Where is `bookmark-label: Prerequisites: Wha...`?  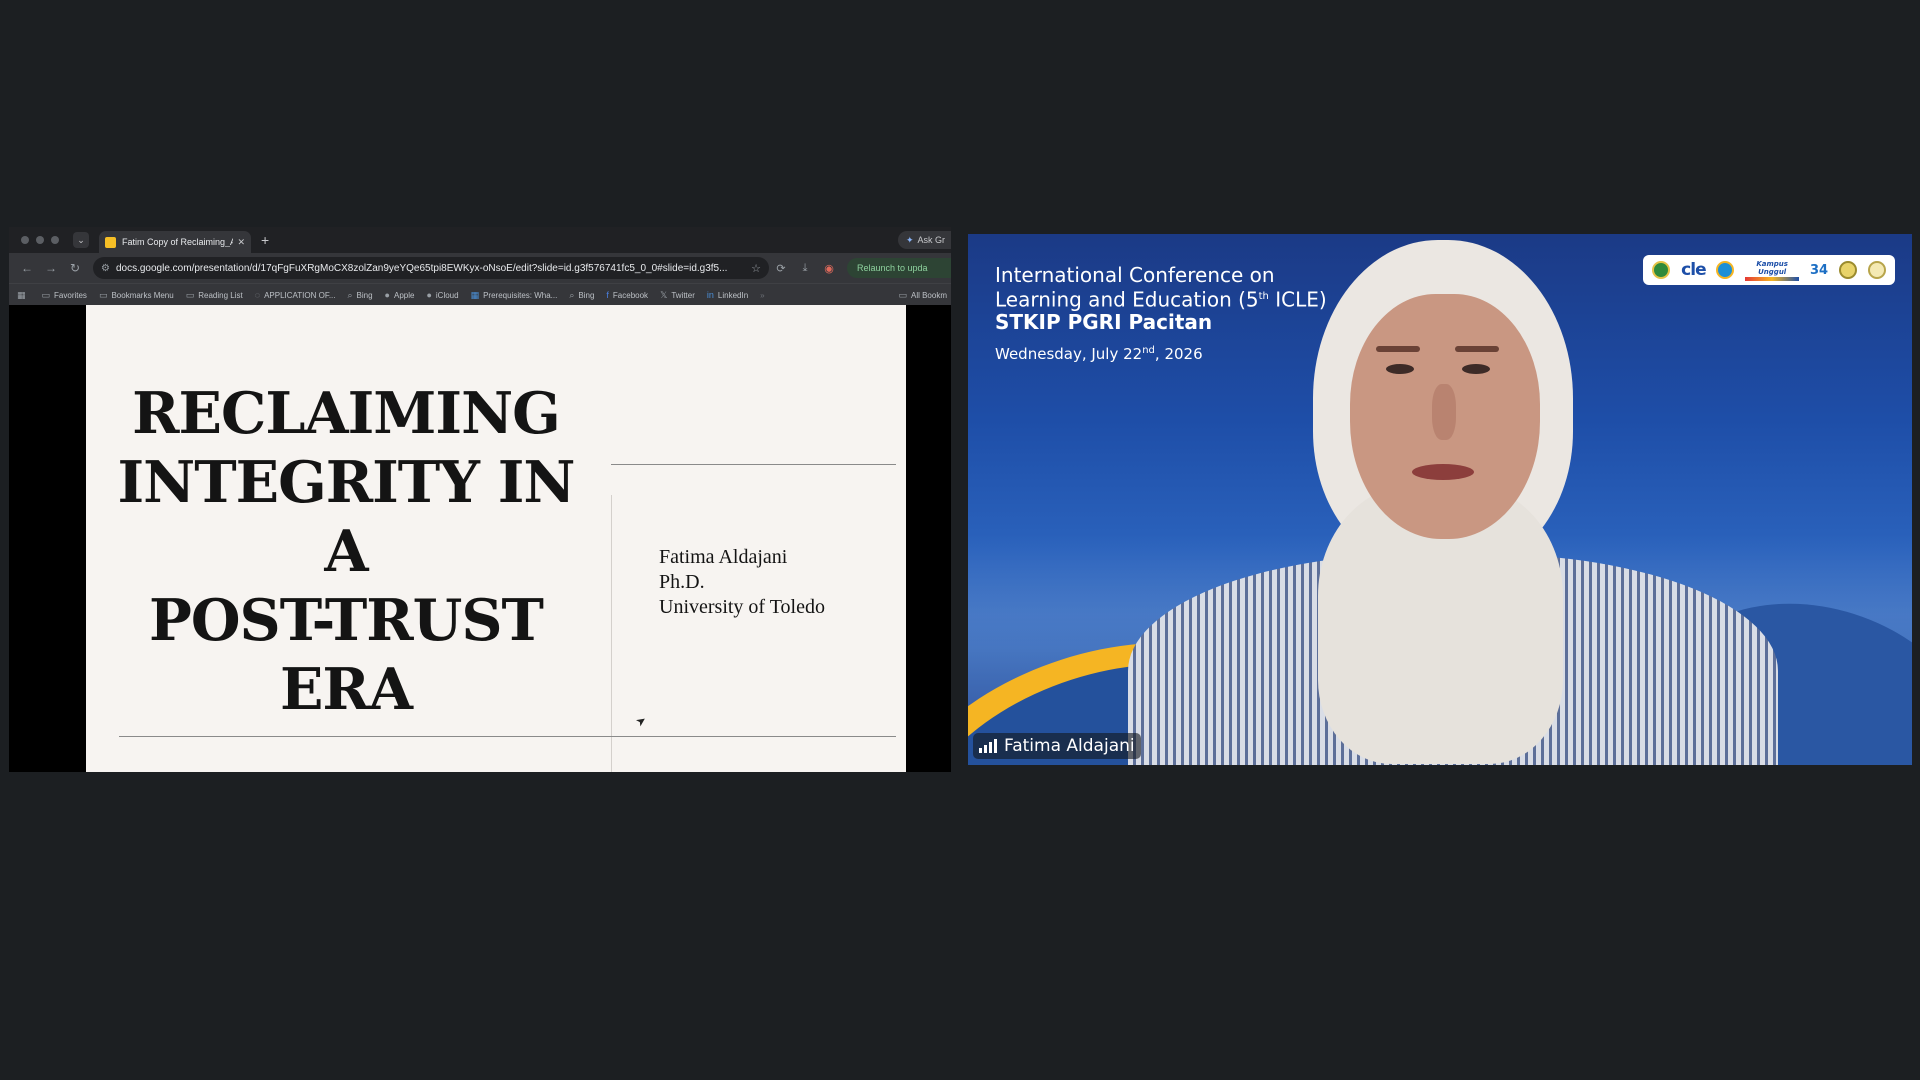
bookmark-label: Prerequisites: Wha... is located at coordinates (520, 295).